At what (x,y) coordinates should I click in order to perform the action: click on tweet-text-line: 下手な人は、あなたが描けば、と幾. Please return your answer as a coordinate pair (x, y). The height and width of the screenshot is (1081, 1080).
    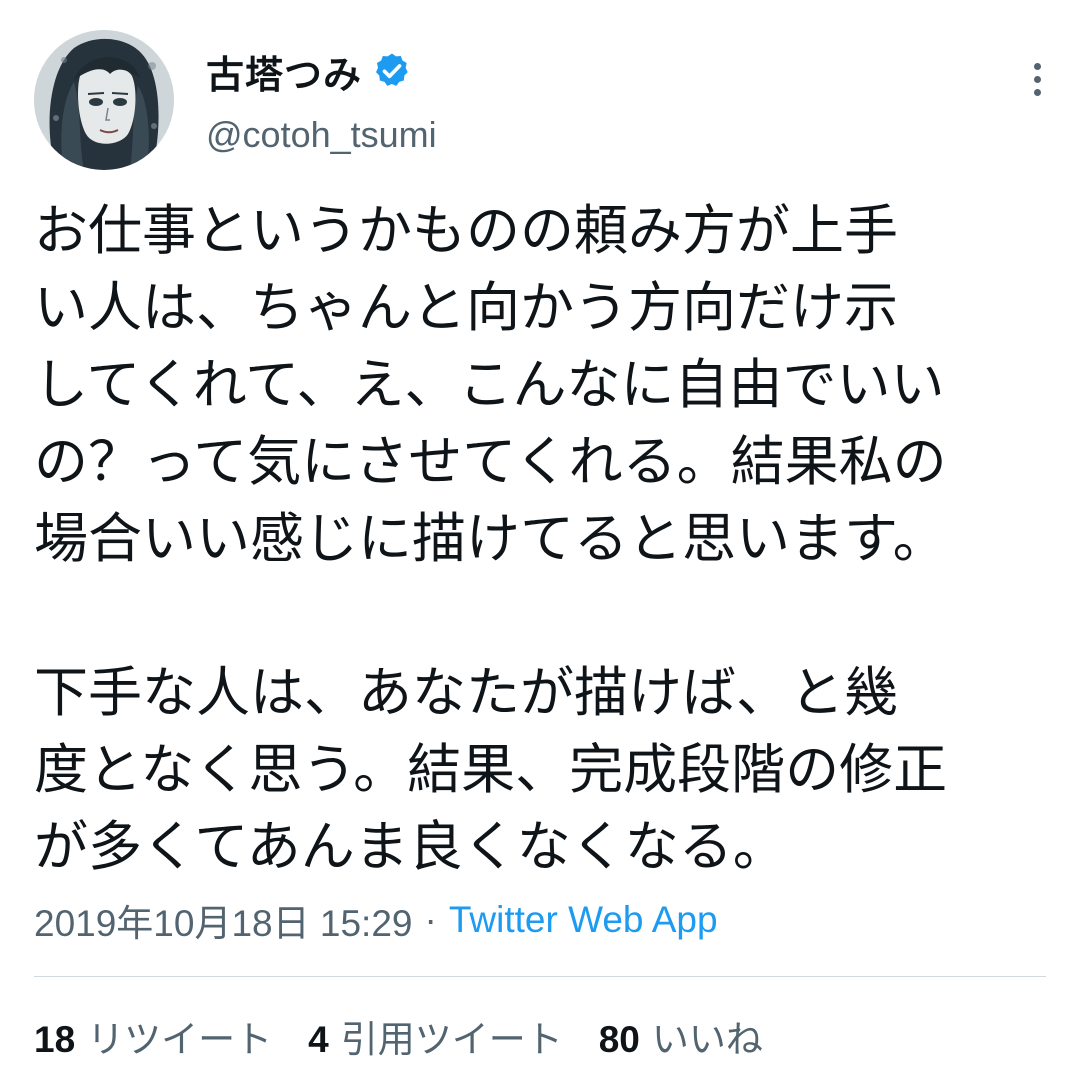
    Looking at the image, I should click on (466, 692).